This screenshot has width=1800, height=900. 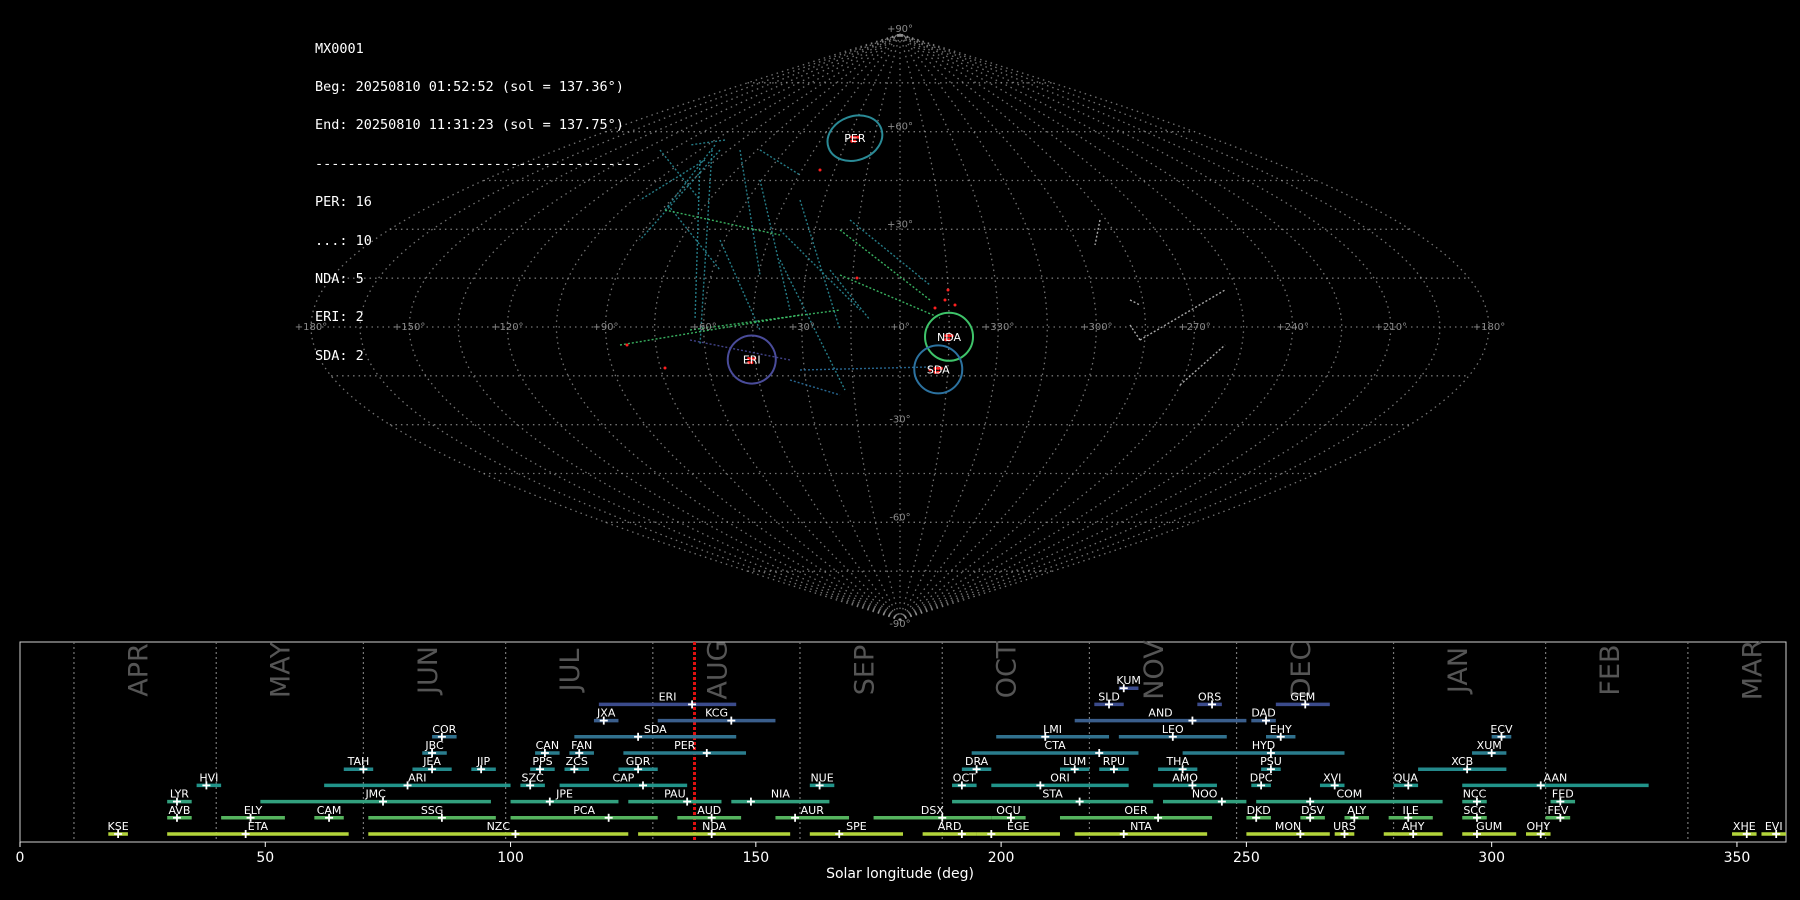 What do you see at coordinates (950, 826) in the screenshot?
I see `shower-label: ARD` at bounding box center [950, 826].